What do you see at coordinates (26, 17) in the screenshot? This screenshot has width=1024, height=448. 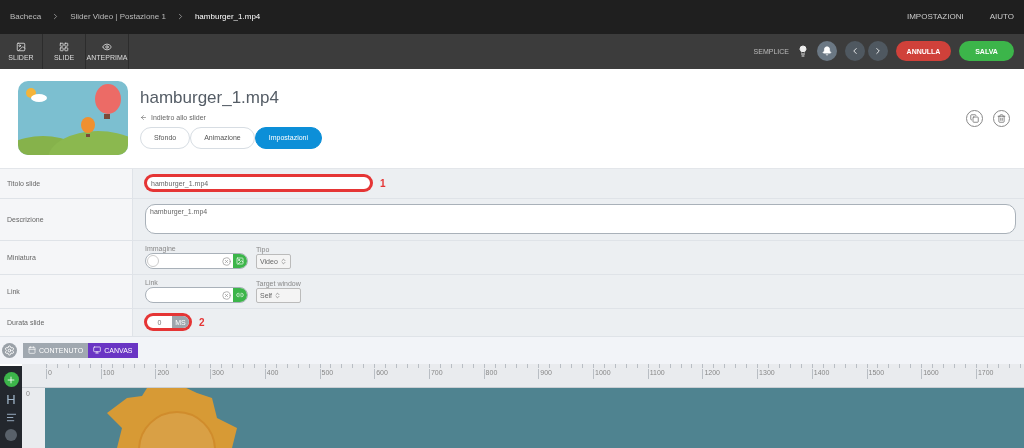 I see `breadcrumb-link: Bacheca` at bounding box center [26, 17].